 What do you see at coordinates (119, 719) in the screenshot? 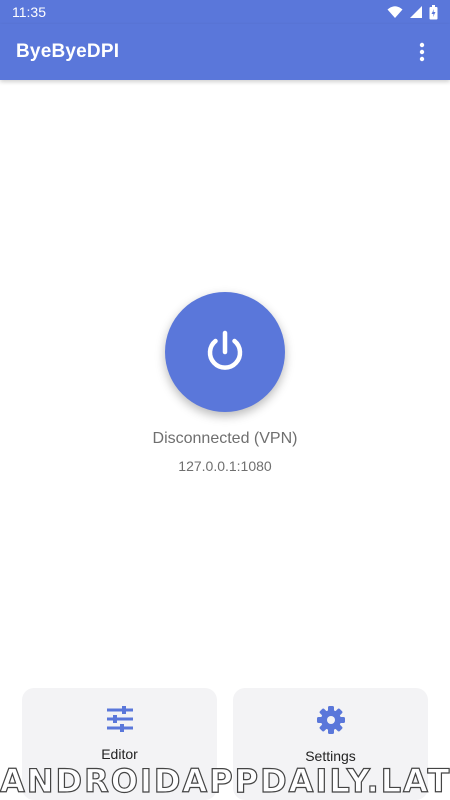
I see `tune-icon` at bounding box center [119, 719].